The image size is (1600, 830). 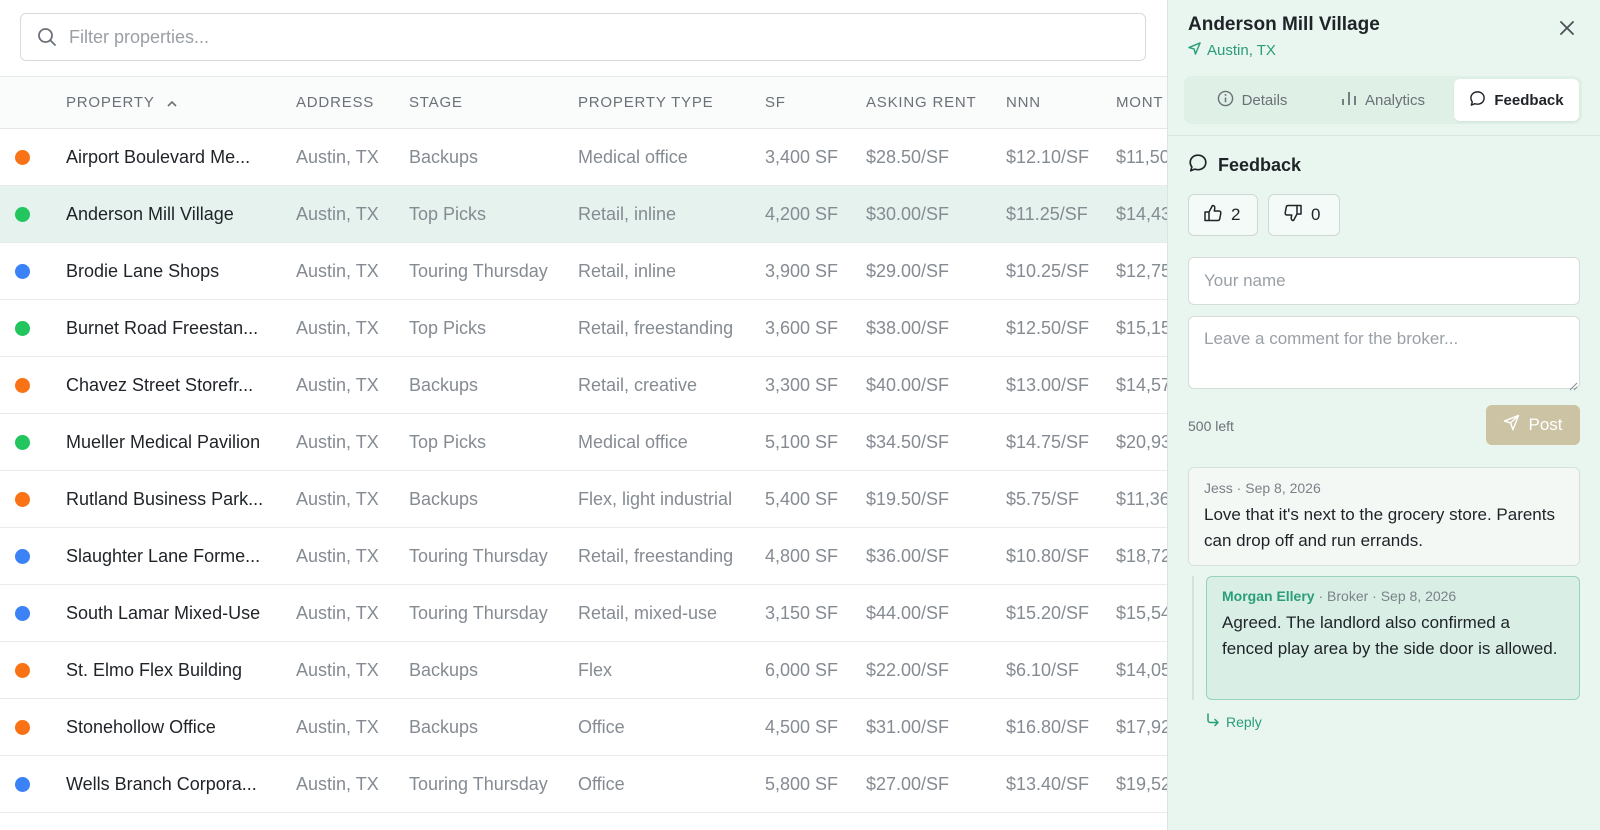 What do you see at coordinates (1193, 638) in the screenshot?
I see `thread-line` at bounding box center [1193, 638].